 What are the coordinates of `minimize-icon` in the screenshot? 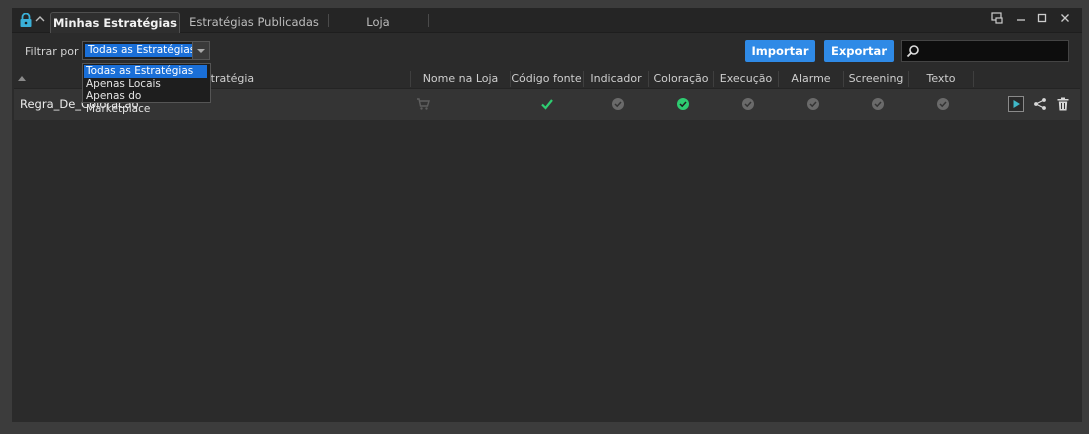 It's located at (1021, 20).